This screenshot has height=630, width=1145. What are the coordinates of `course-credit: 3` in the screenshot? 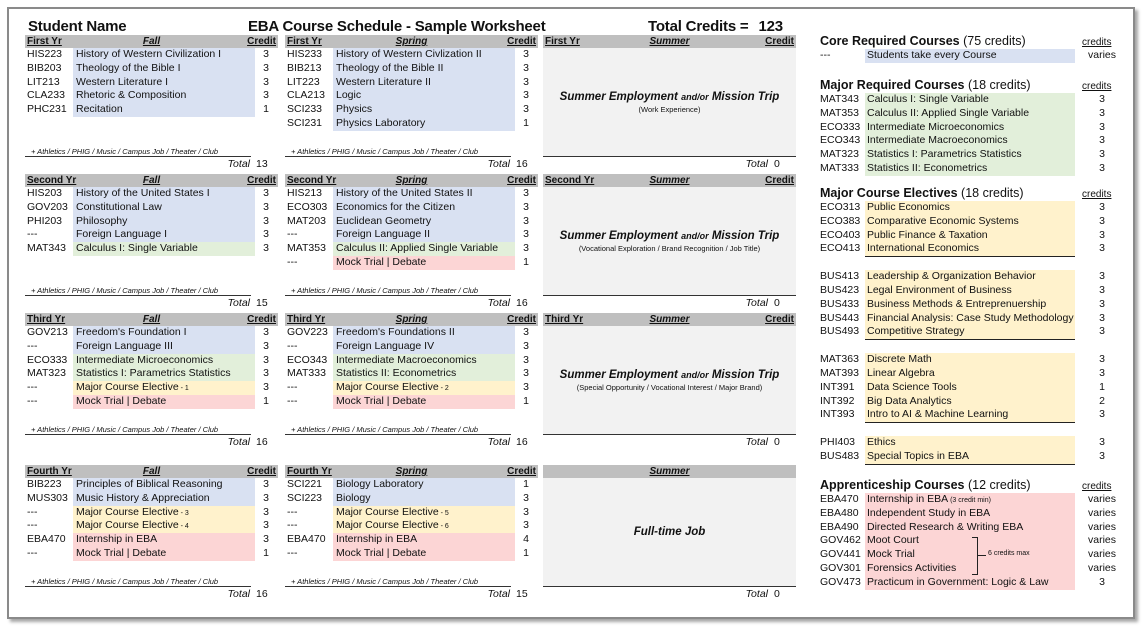 It's located at (1102, 442).